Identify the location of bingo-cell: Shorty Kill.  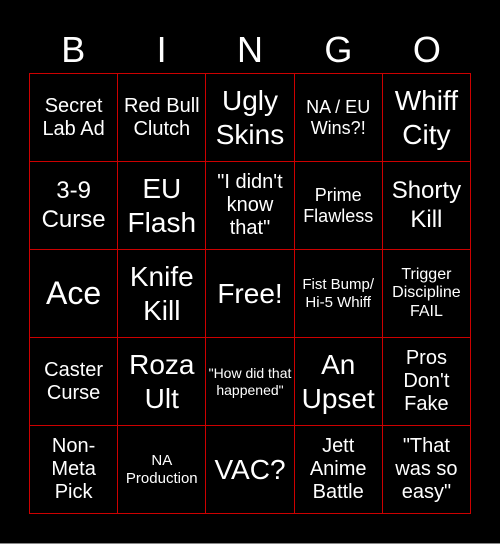
(426, 206).